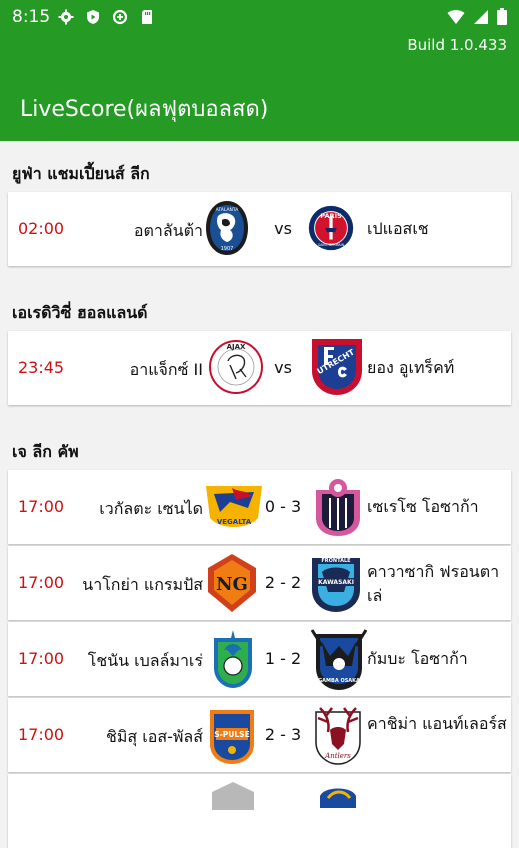 The width and height of the screenshot is (519, 848). What do you see at coordinates (283, 658) in the screenshot?
I see `match-score: 1 - 2` at bounding box center [283, 658].